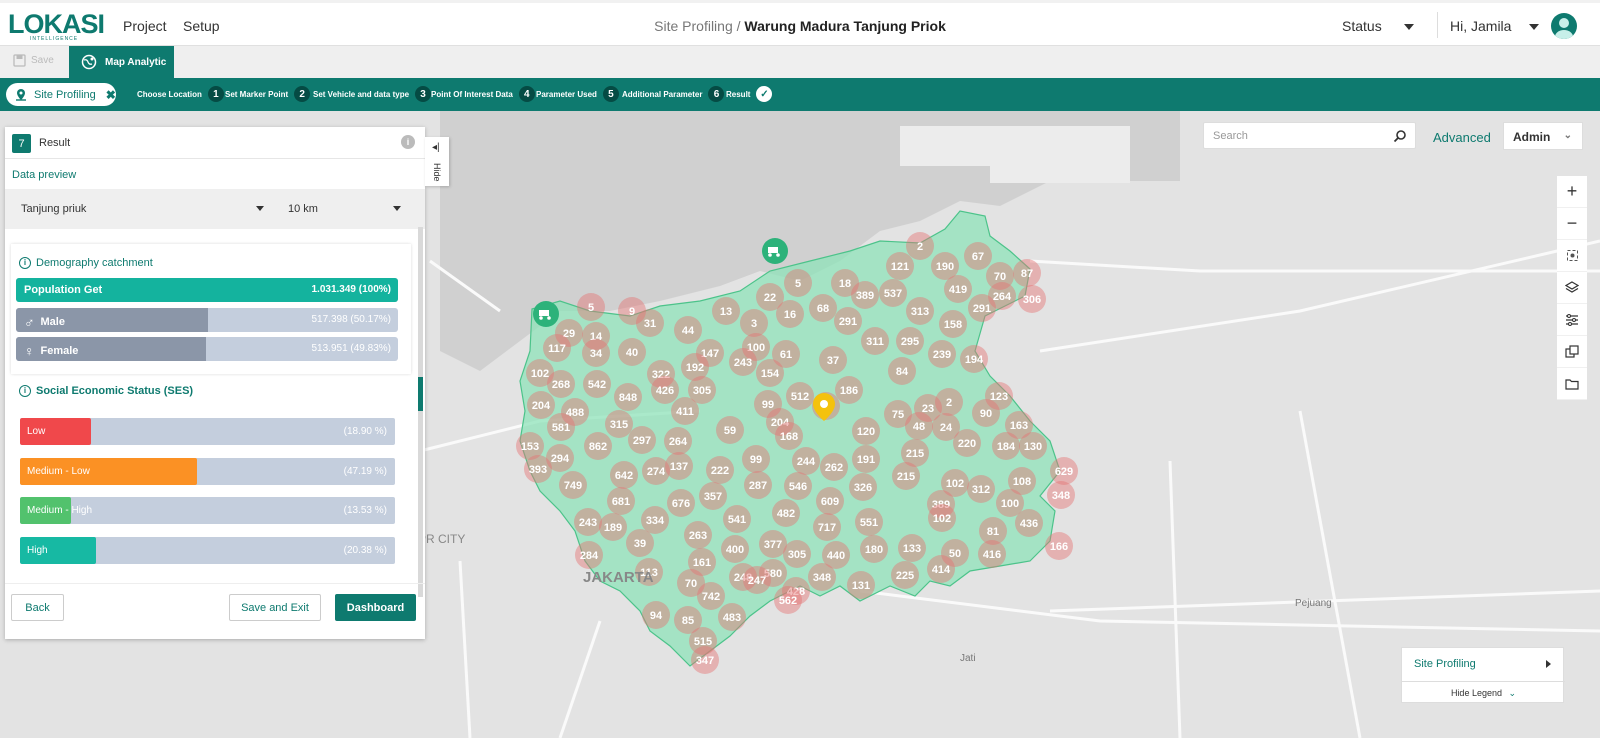 This screenshot has width=1600, height=738. What do you see at coordinates (754, 324) in the screenshot?
I see `hotspot-value: 3` at bounding box center [754, 324].